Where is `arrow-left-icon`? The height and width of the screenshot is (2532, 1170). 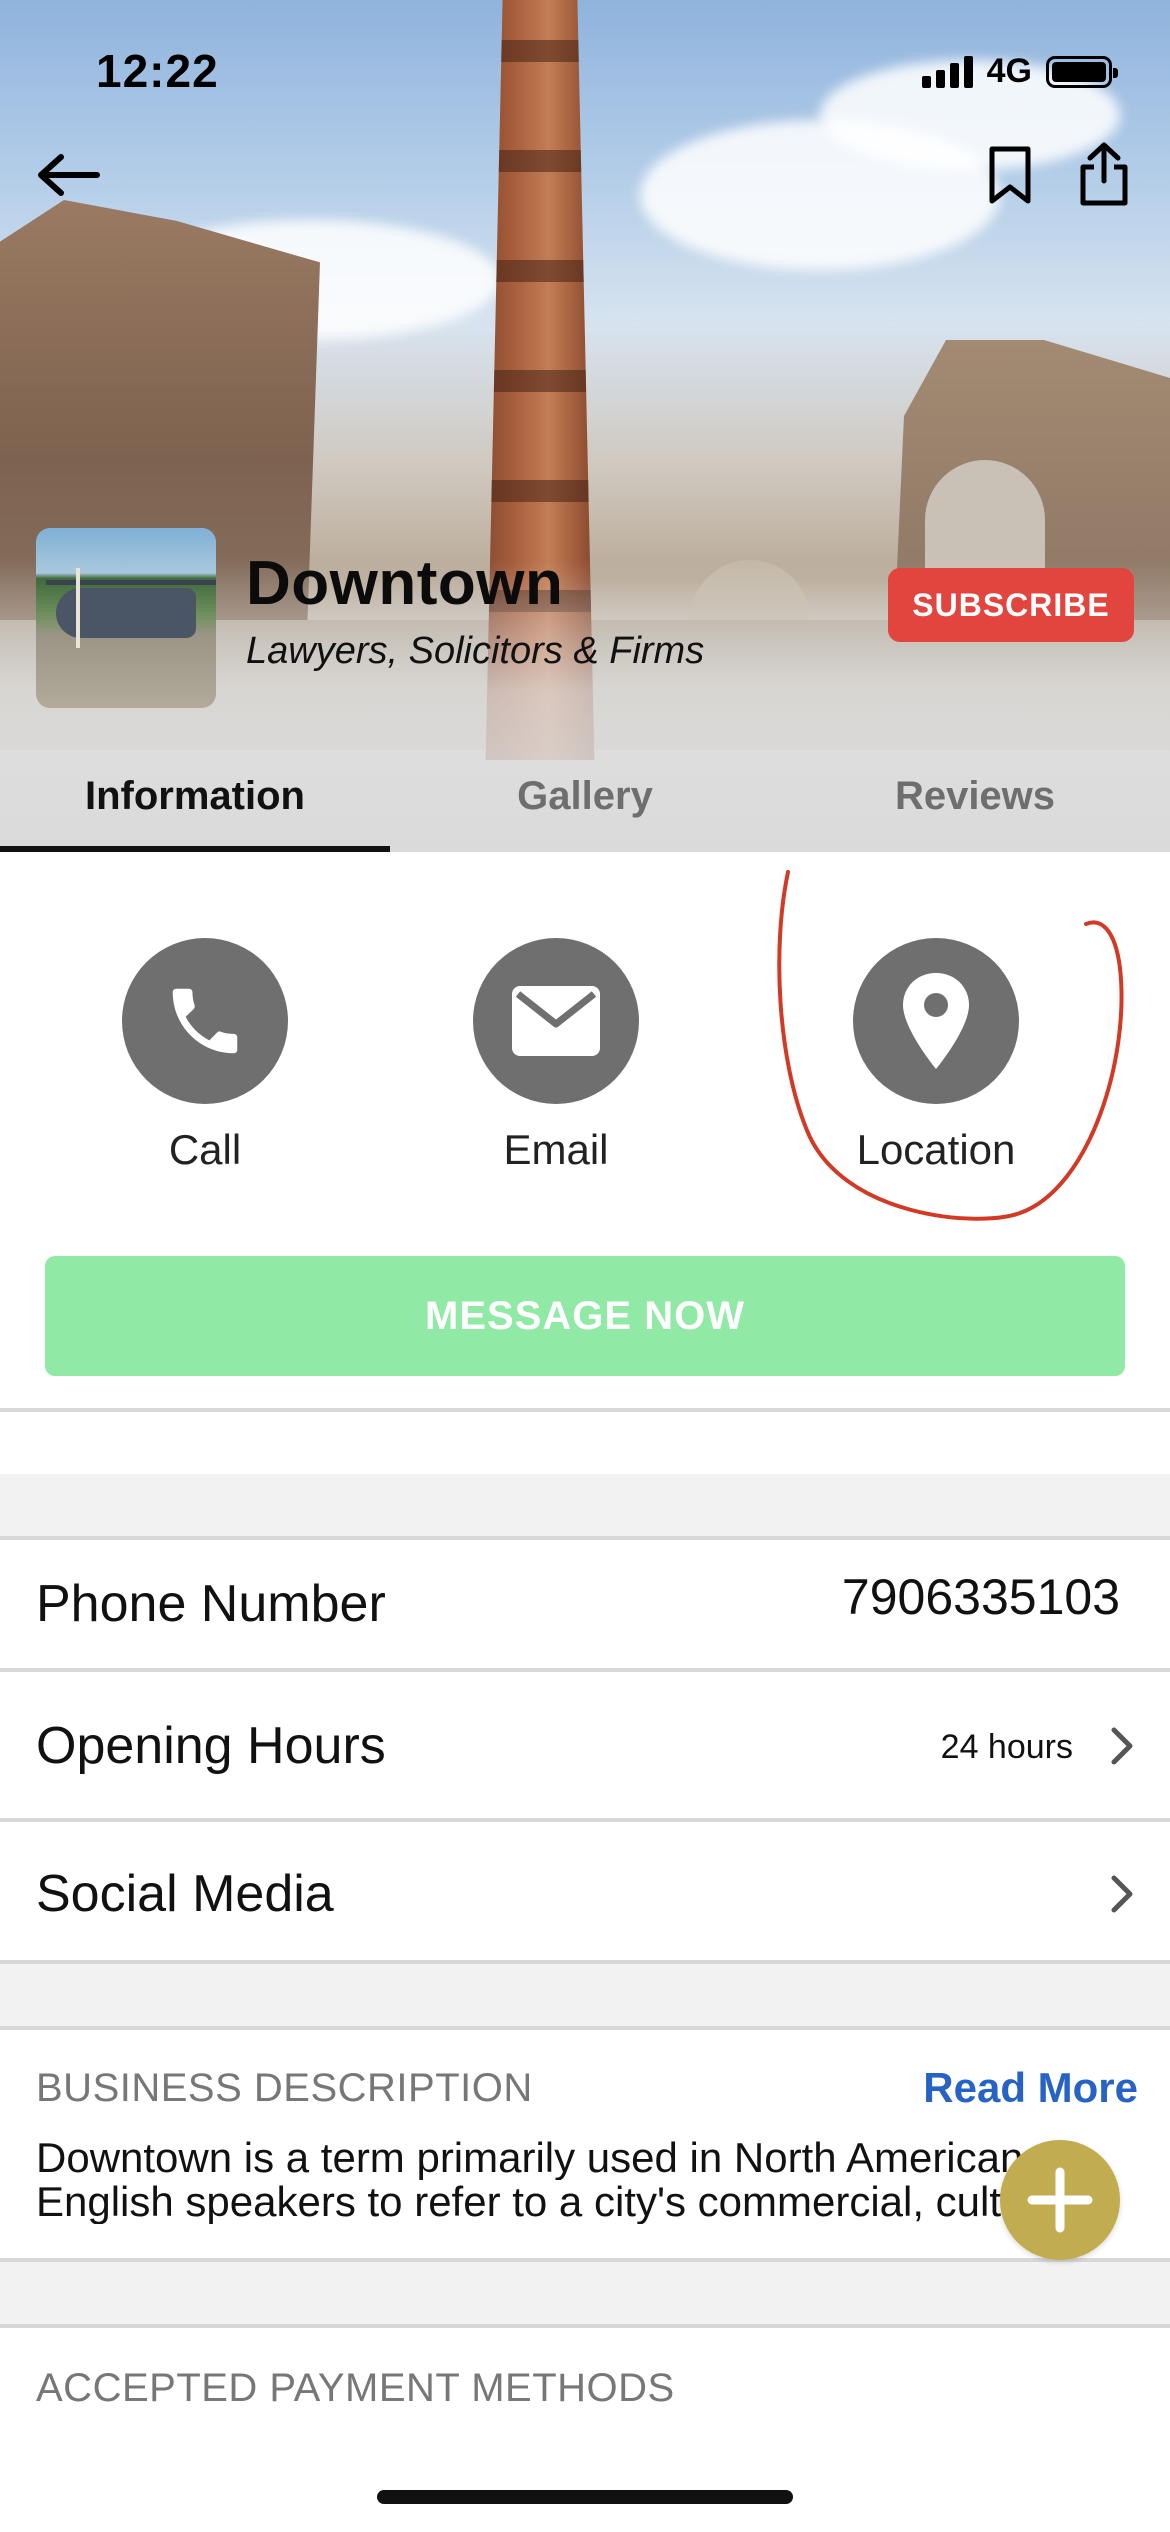
arrow-left-icon is located at coordinates (69, 175).